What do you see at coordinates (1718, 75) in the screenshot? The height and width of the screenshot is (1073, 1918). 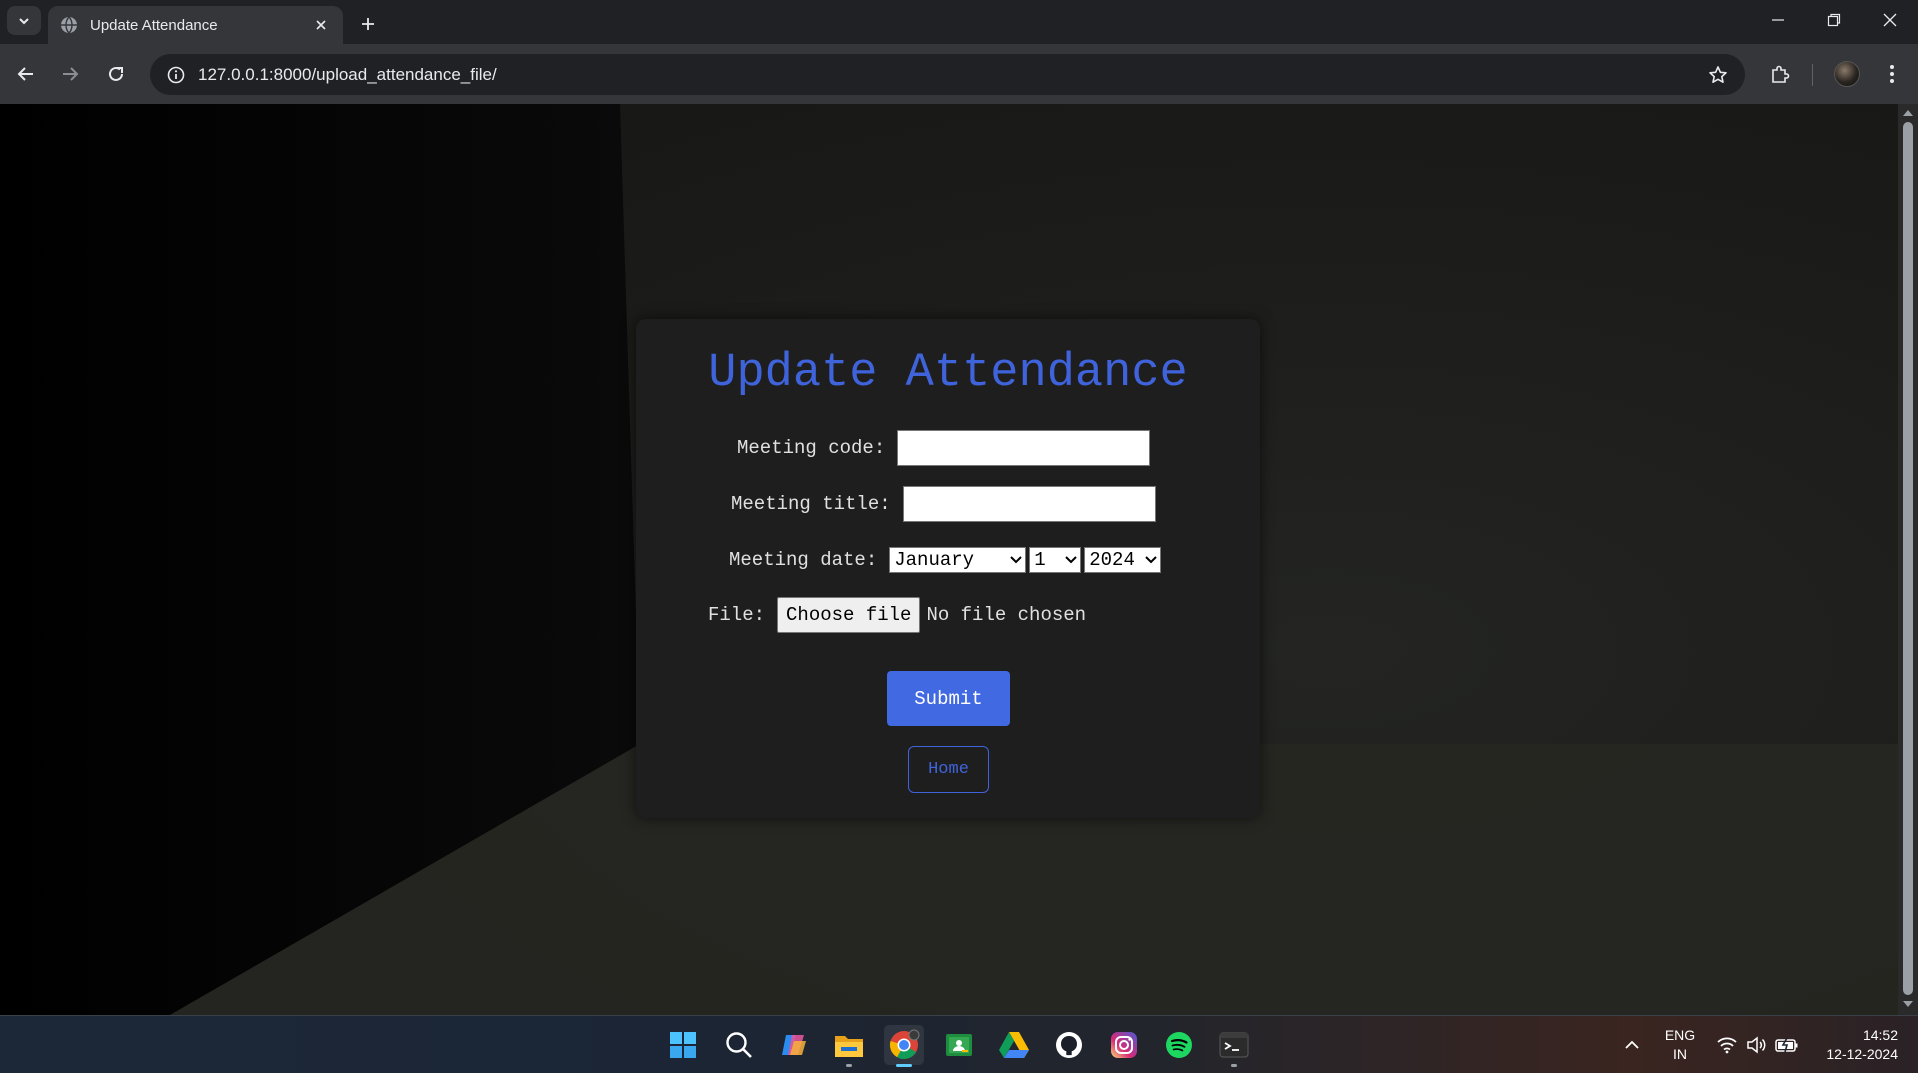 I see `bookmark-star-icon` at bounding box center [1718, 75].